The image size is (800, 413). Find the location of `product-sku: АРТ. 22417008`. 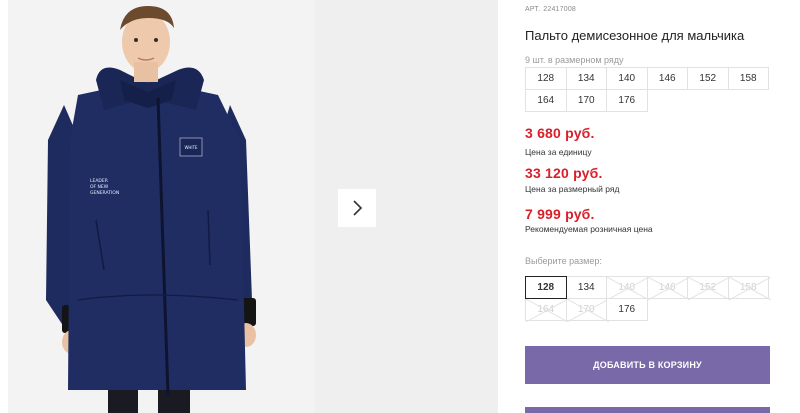

product-sku: АРТ. 22417008 is located at coordinates (550, 9).